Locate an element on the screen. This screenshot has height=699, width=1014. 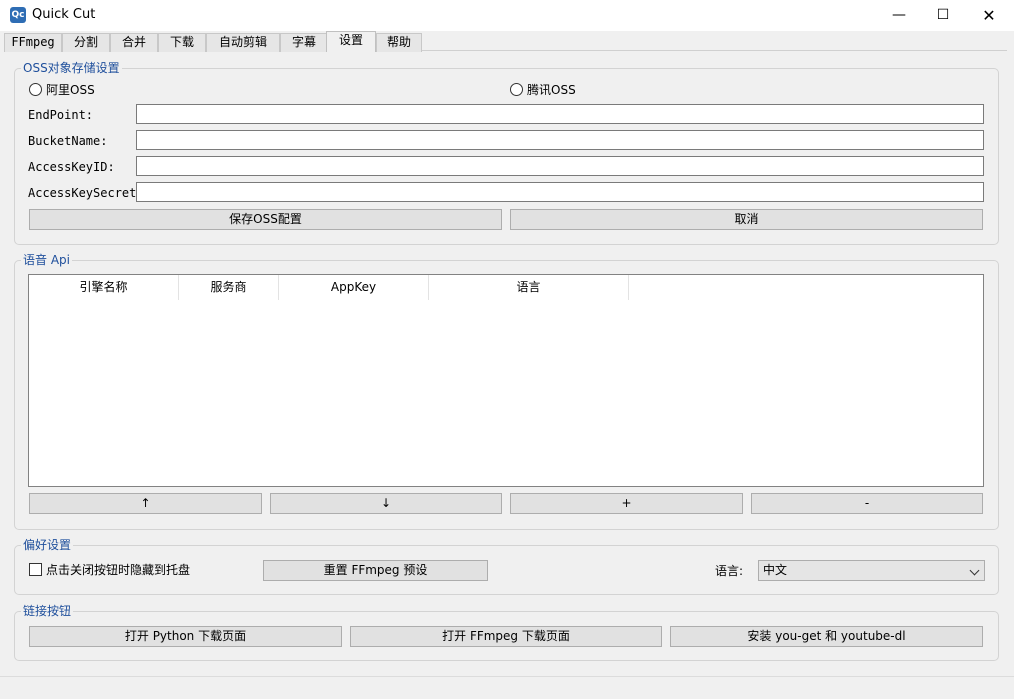
language-label: 语言: is located at coordinates (729, 571).